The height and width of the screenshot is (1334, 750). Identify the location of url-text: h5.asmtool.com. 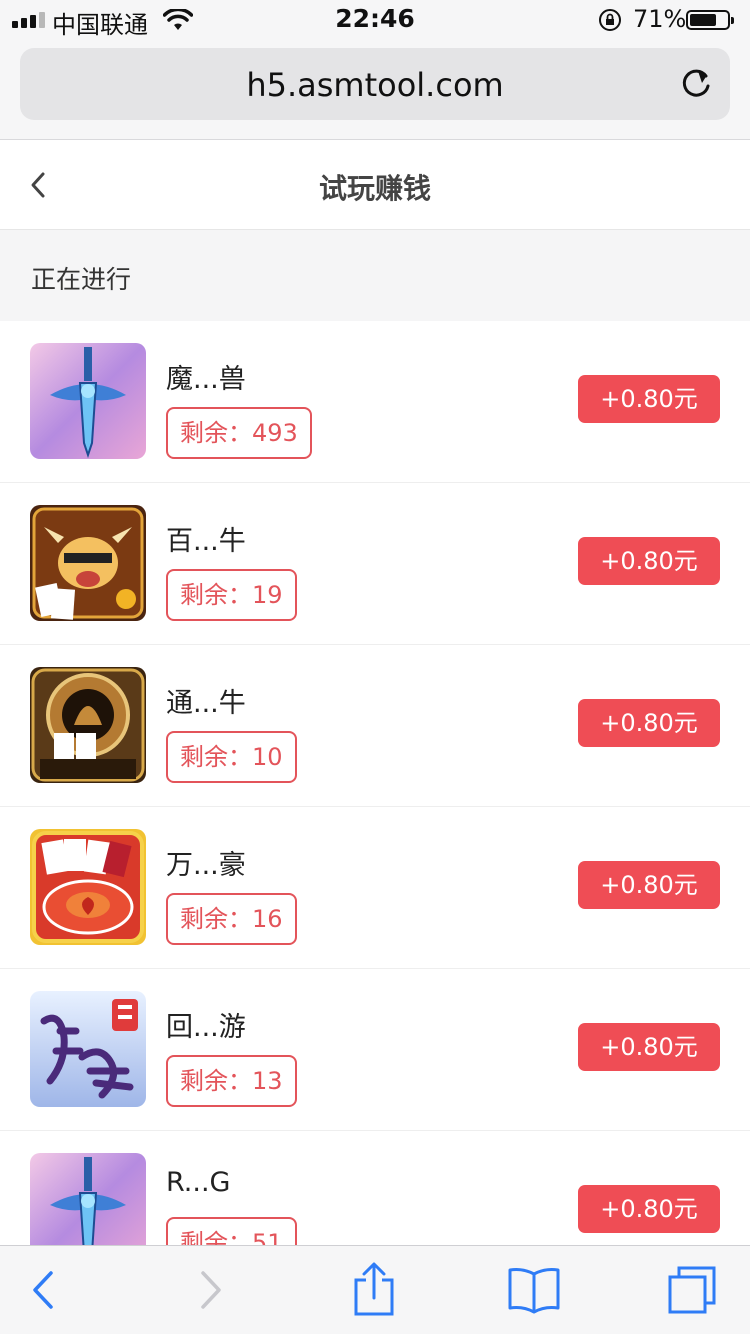
(375, 85).